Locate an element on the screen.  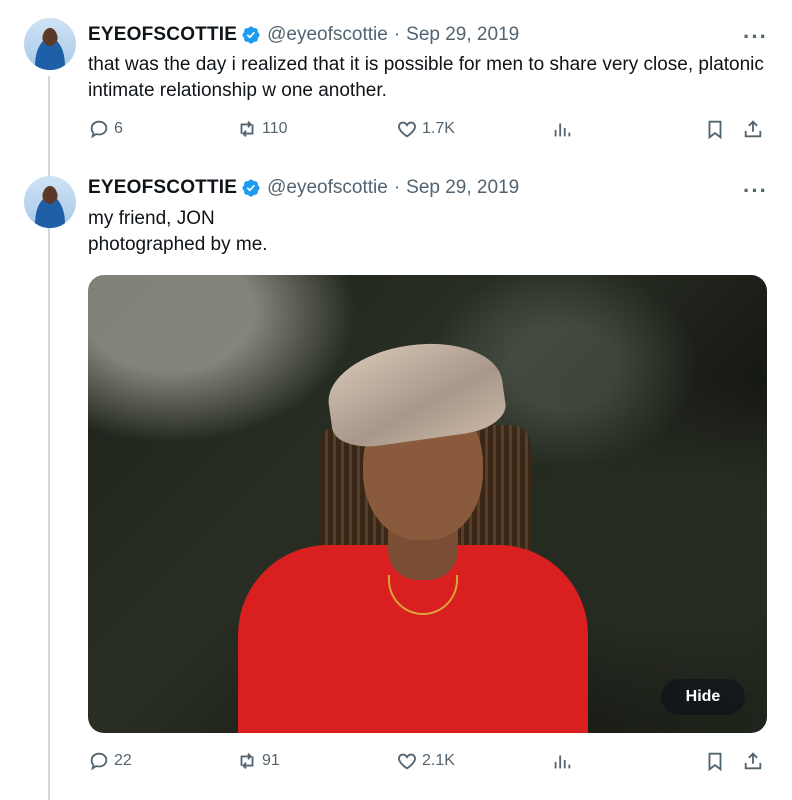
action-bar: 6 110 1.7K is located at coordinates (428, 133).